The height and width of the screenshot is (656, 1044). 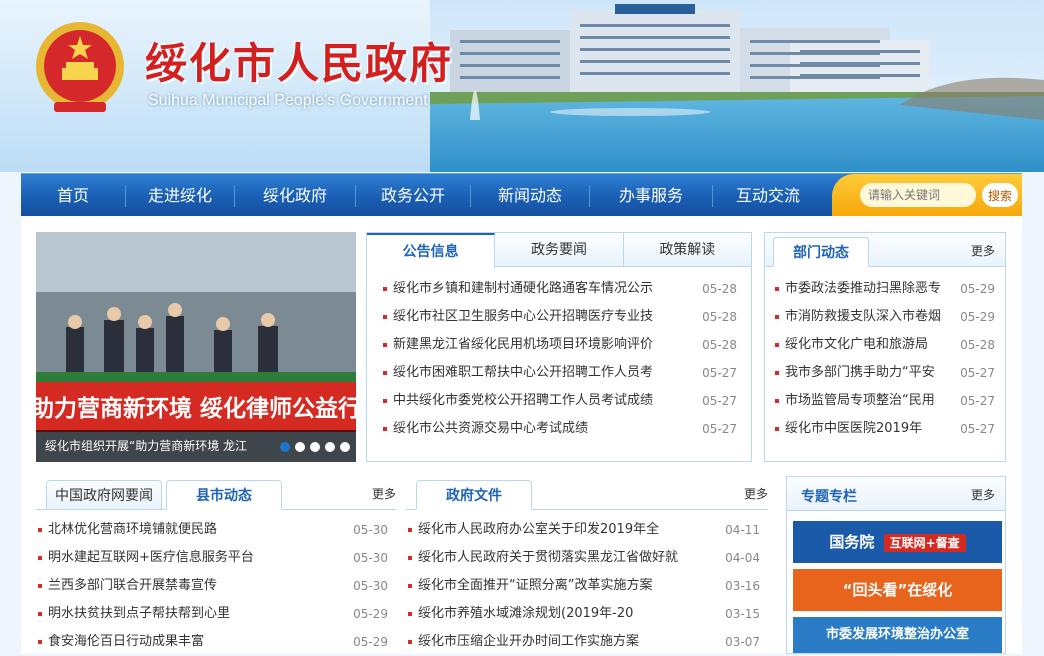 What do you see at coordinates (854, 401) in the screenshot?
I see `list-item-title: 市场监管局专项整治“民用` at bounding box center [854, 401].